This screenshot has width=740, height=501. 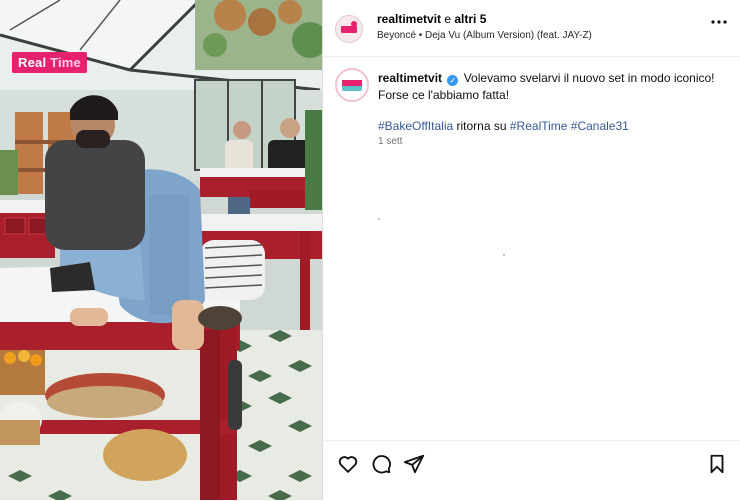 I want to click on author-username: realtimetvit, so click(x=409, y=19).